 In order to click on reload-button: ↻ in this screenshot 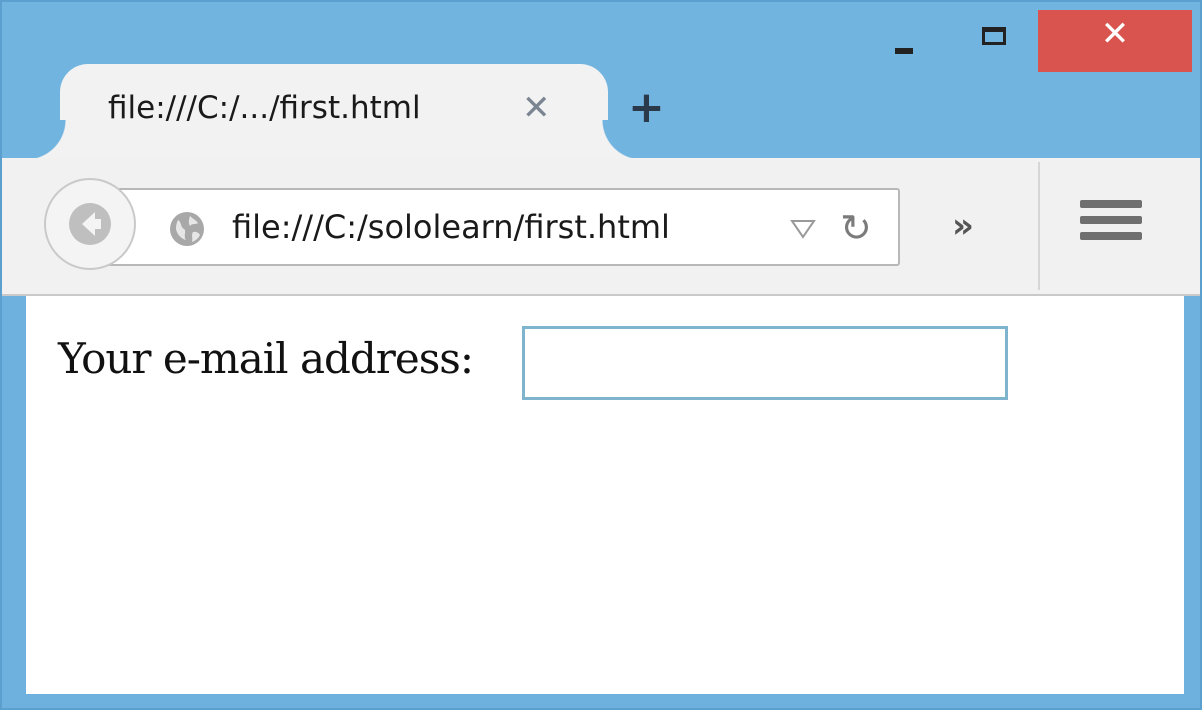, I will do `click(856, 228)`.